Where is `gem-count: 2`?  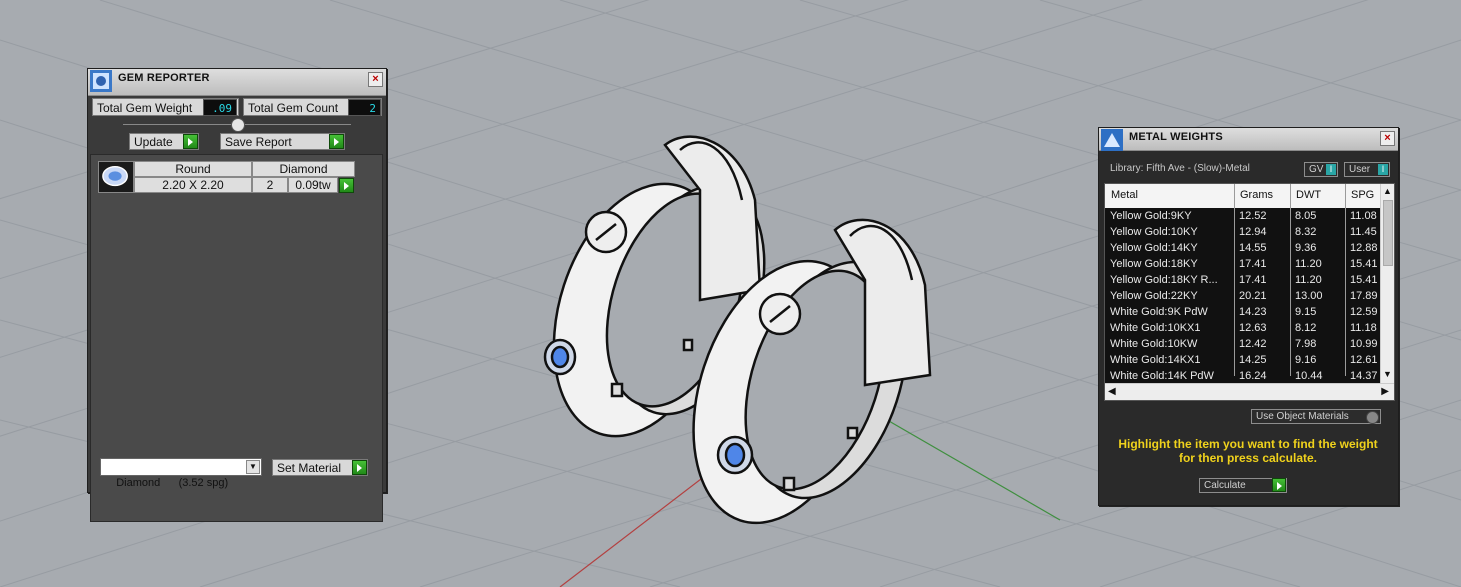
gem-count: 2 is located at coordinates (270, 185).